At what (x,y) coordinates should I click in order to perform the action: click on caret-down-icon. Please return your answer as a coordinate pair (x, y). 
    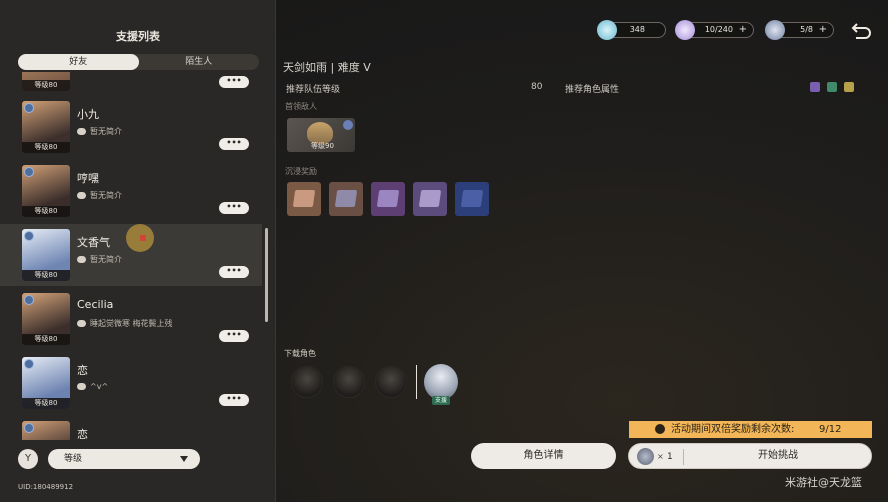
    Looking at the image, I should click on (184, 459).